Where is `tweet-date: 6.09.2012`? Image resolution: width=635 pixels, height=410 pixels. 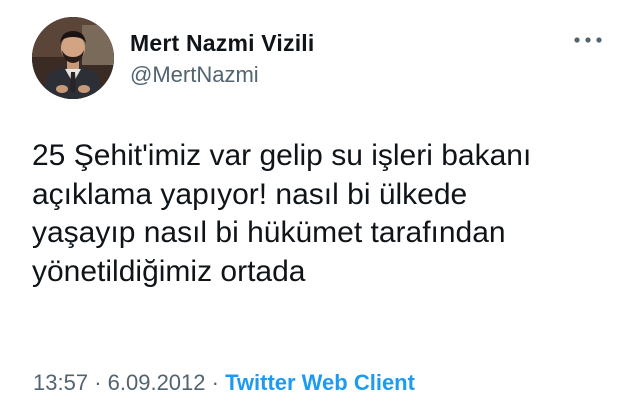 tweet-date: 6.09.2012 is located at coordinates (157, 382).